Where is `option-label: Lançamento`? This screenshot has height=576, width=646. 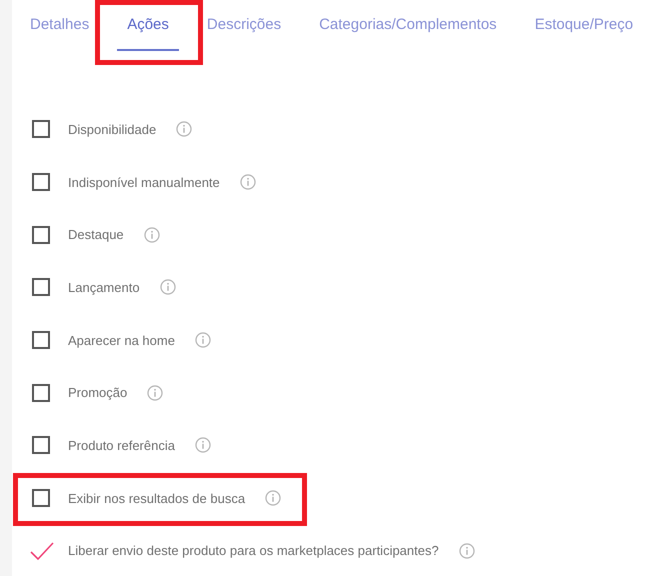 option-label: Lançamento is located at coordinates (104, 287).